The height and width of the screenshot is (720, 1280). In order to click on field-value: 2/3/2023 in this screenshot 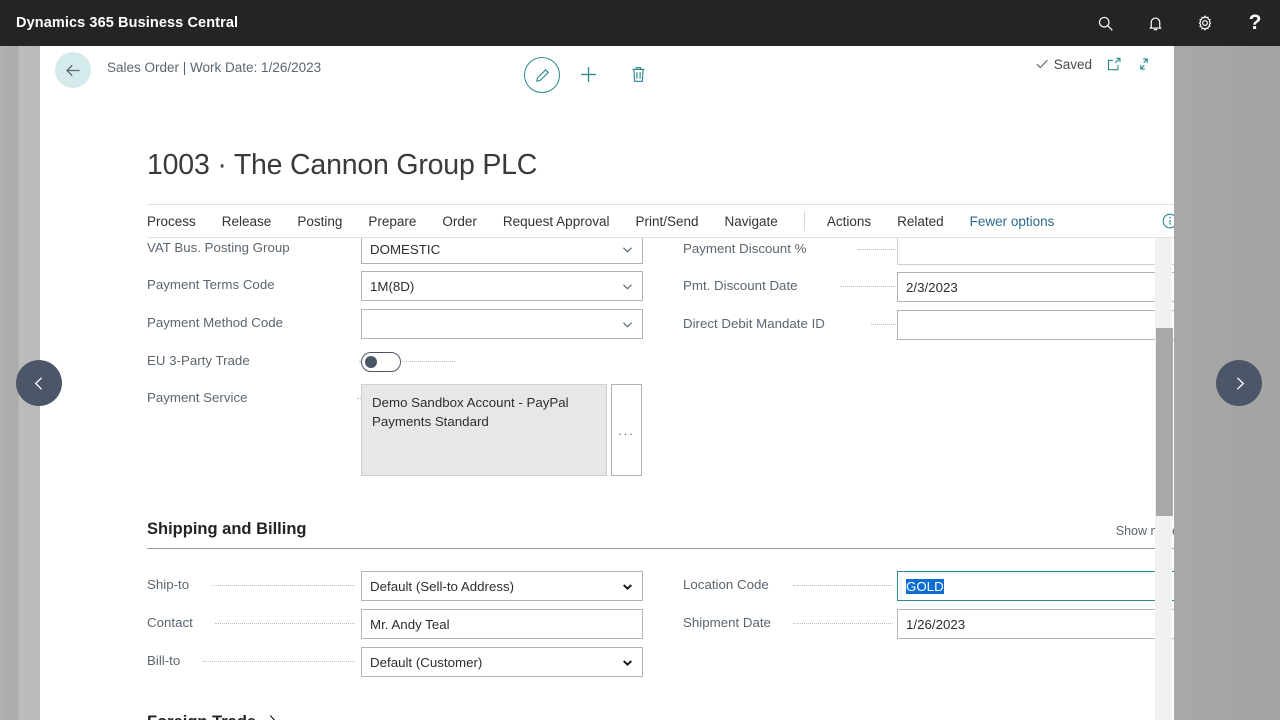, I will do `click(932, 287)`.